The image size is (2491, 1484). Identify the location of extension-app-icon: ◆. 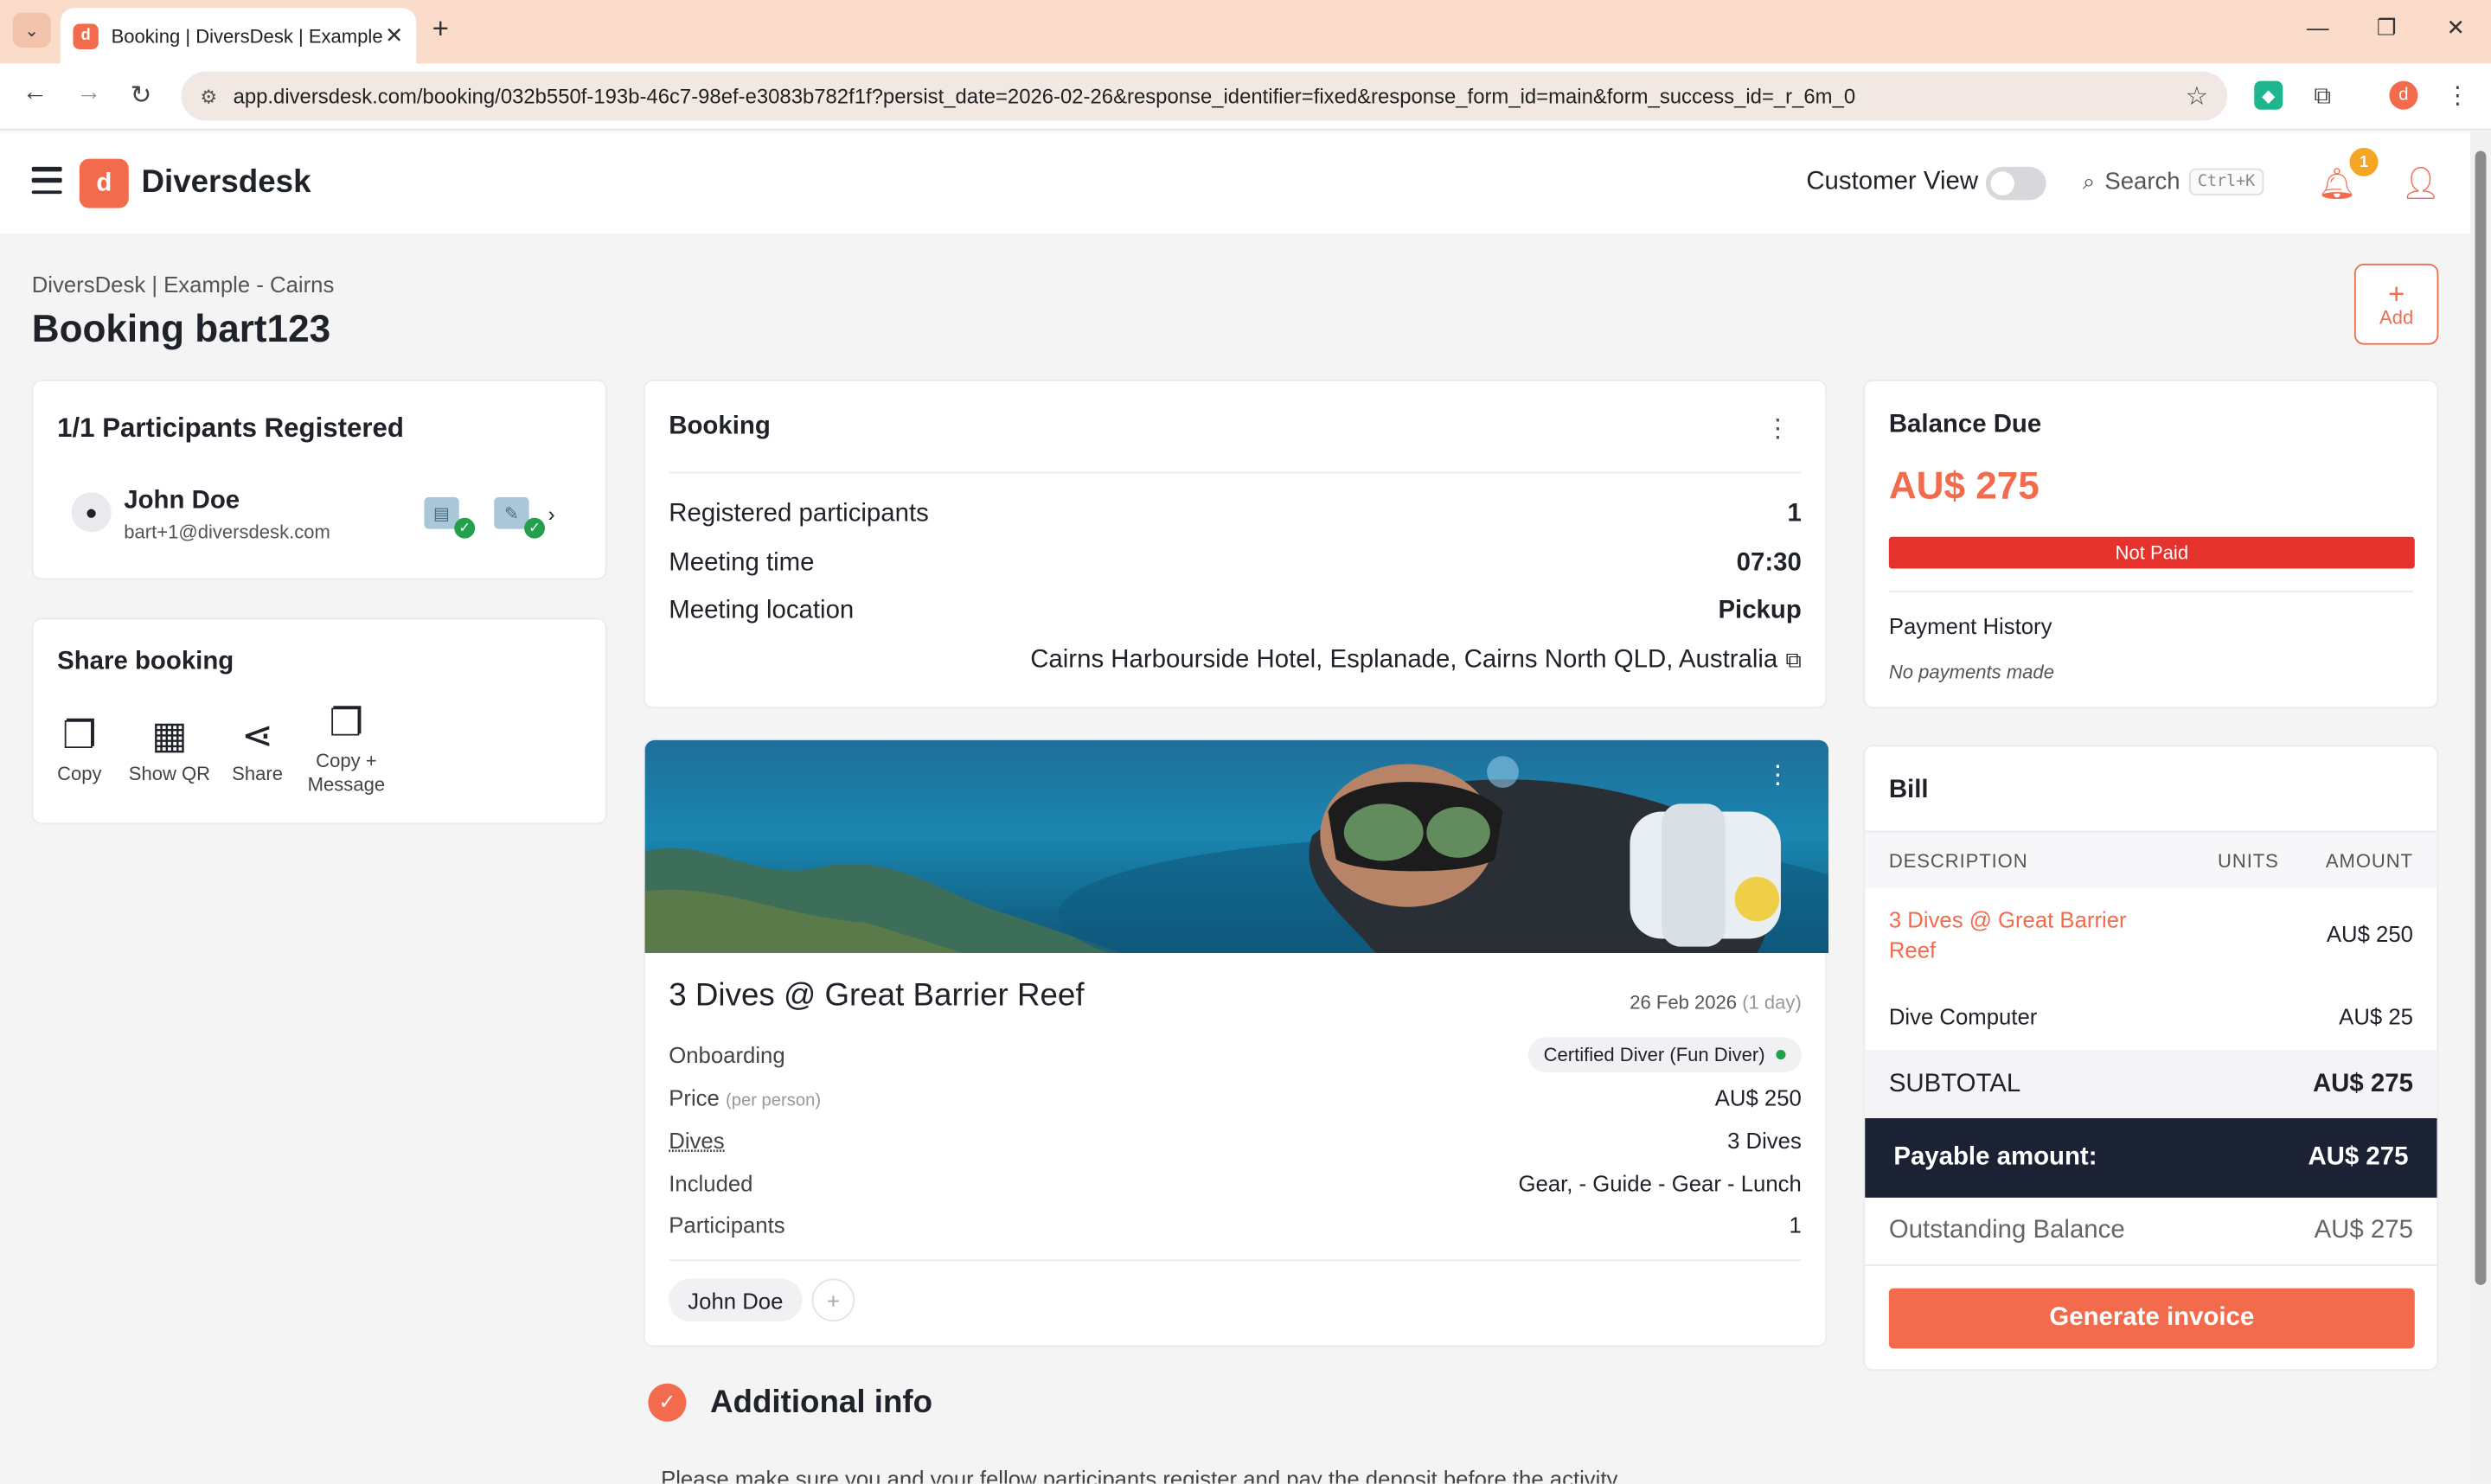
(2269, 95).